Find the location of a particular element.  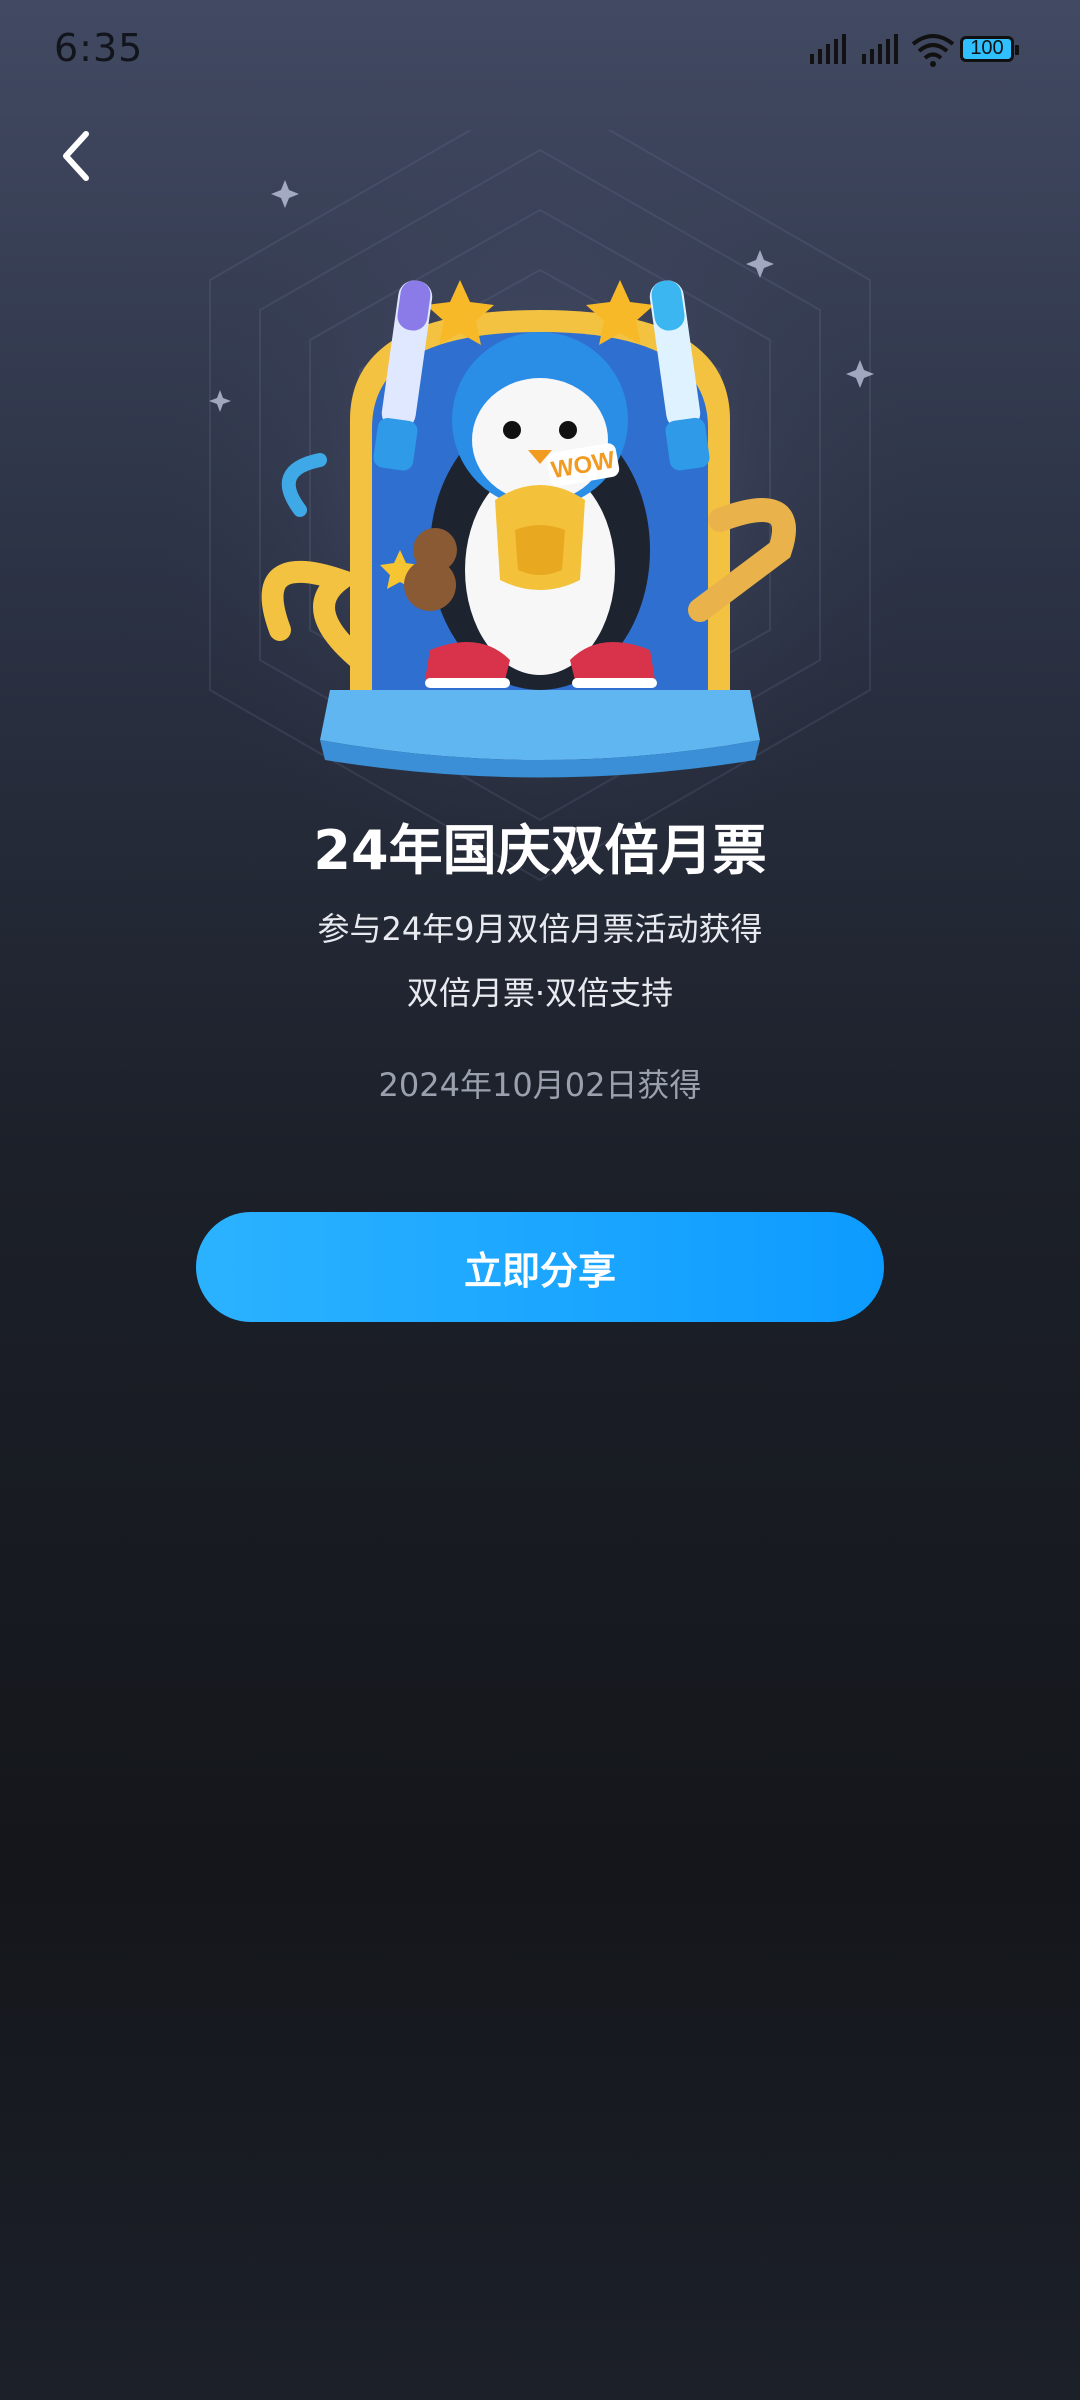

badge-description: 参与24年9月双倍月票活动获得 is located at coordinates (540, 929).